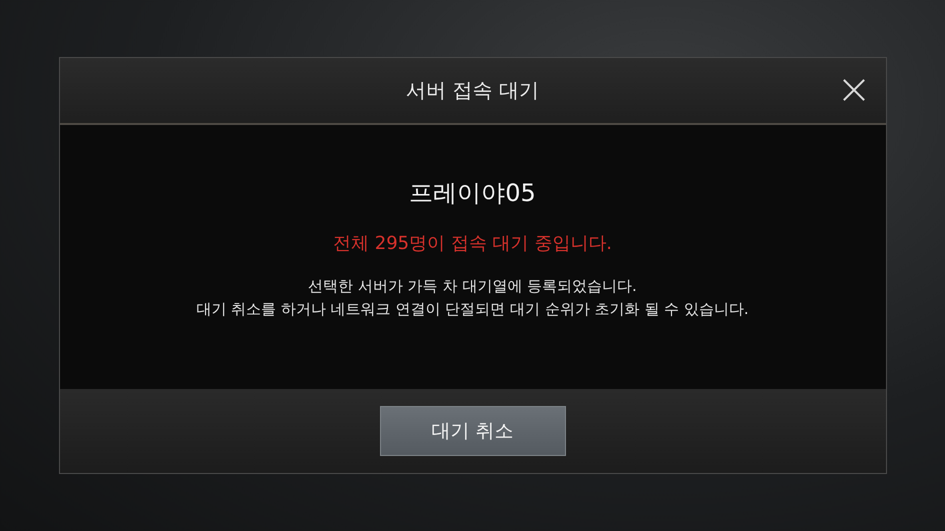 This screenshot has height=531, width=945. What do you see at coordinates (472, 309) in the screenshot?
I see `message-text: 대기 취소를 하거나 네트워크 연결이 단절되면 대기 순위가 초기화 될 수 있습니다.` at bounding box center [472, 309].